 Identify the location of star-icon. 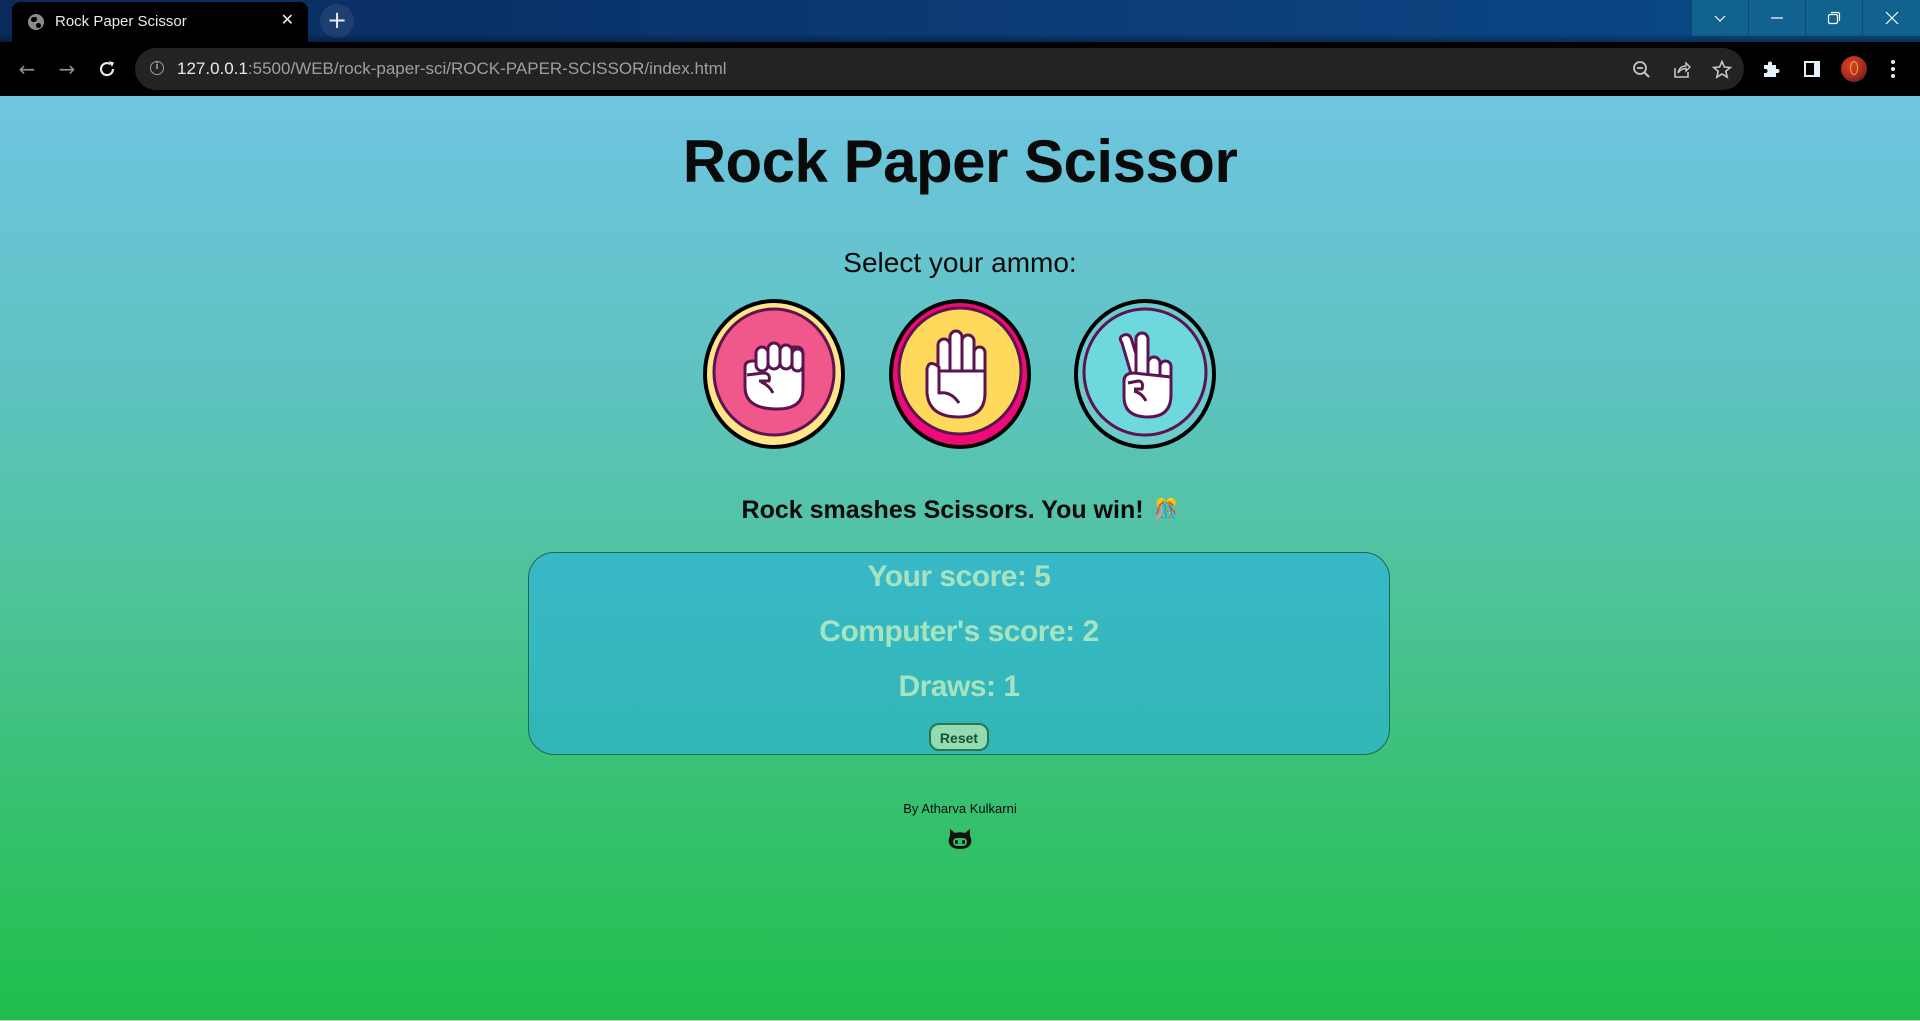
(1722, 70).